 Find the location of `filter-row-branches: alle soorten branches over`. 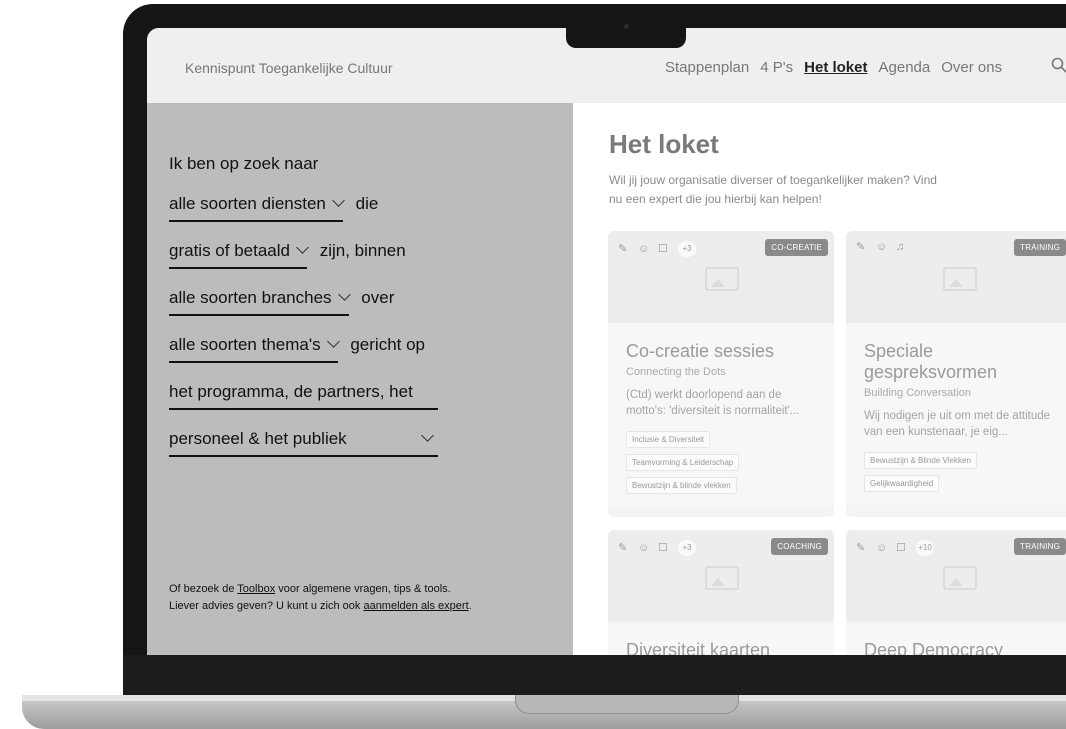

filter-row-branches: alle soorten branches over is located at coordinates (281, 302).